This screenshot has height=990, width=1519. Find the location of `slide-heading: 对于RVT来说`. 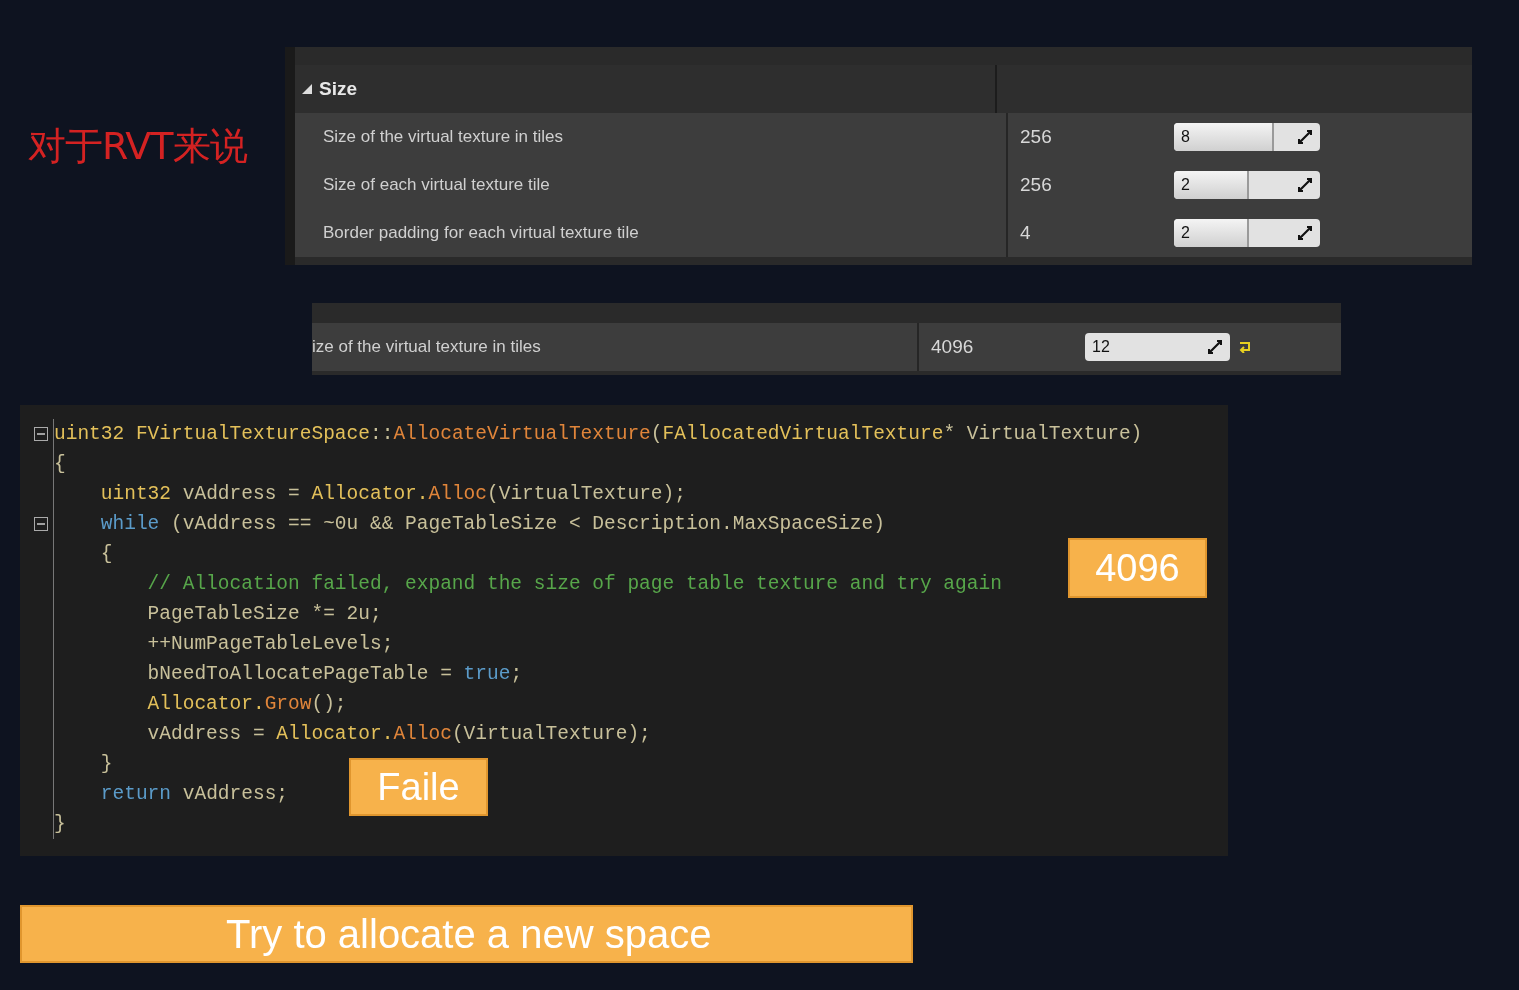

slide-heading: 对于RVT来说 is located at coordinates (137, 146).